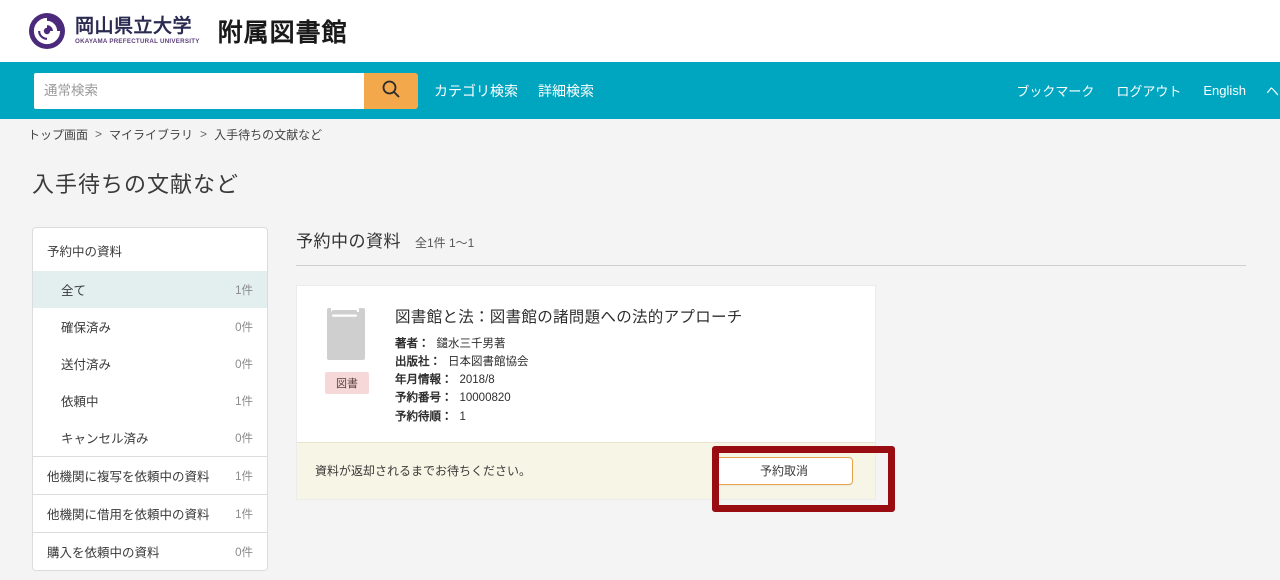 The height and width of the screenshot is (580, 1280). I want to click on meta-label: 予約番号：, so click(424, 398).